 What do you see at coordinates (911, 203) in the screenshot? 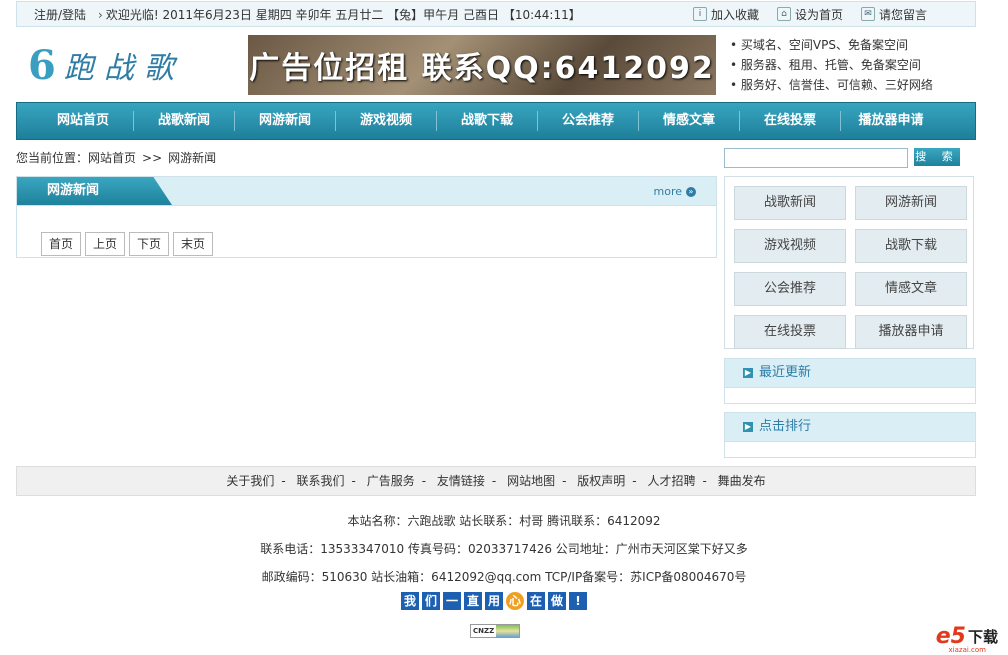
I see `category-button: 网游新闻` at bounding box center [911, 203].